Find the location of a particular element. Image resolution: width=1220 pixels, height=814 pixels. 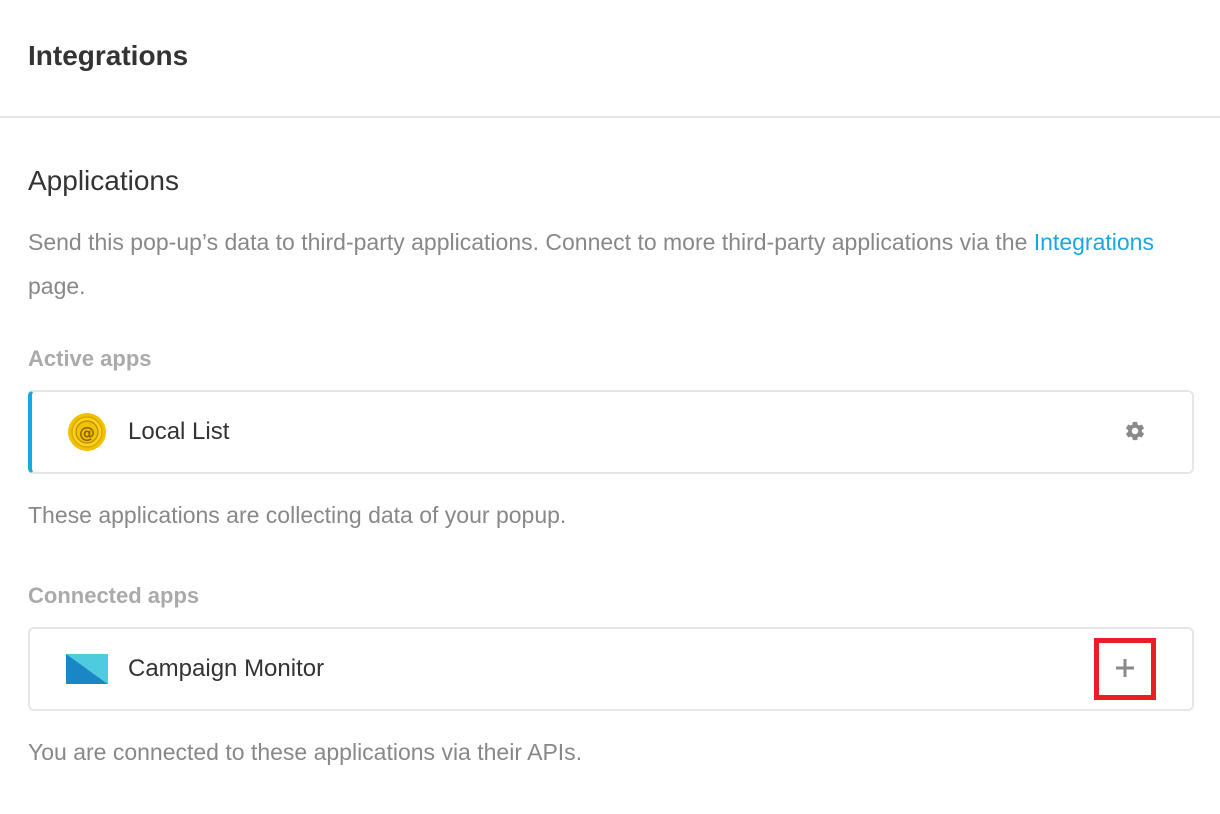

gear-icon is located at coordinates (1135, 432).